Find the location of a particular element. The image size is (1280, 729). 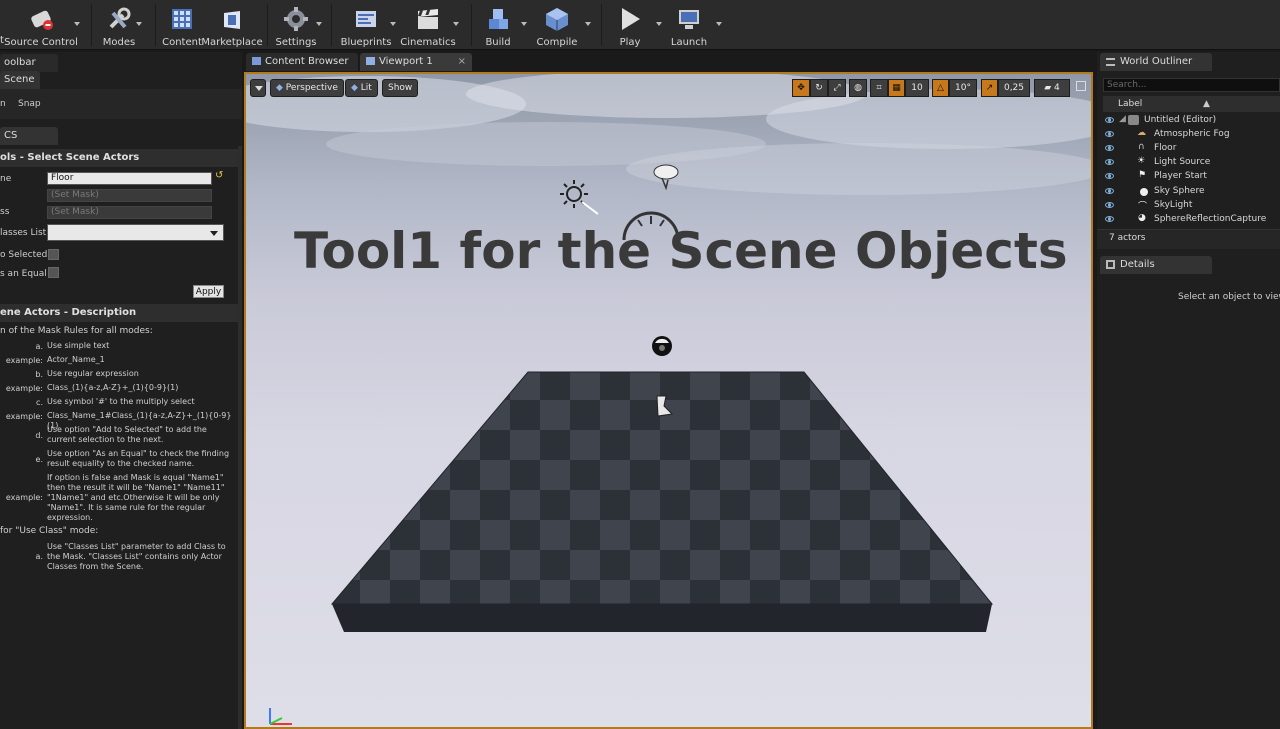

mode-menu-bar: n Snap is located at coordinates (121, 104).